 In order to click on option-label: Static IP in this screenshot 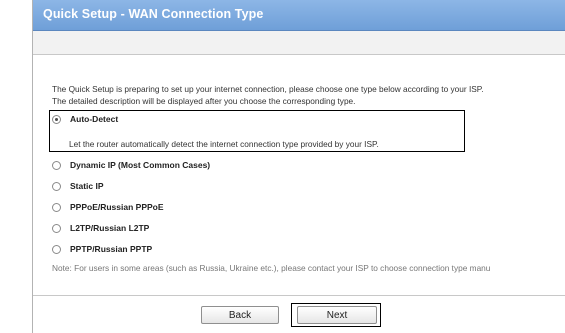, I will do `click(87, 186)`.